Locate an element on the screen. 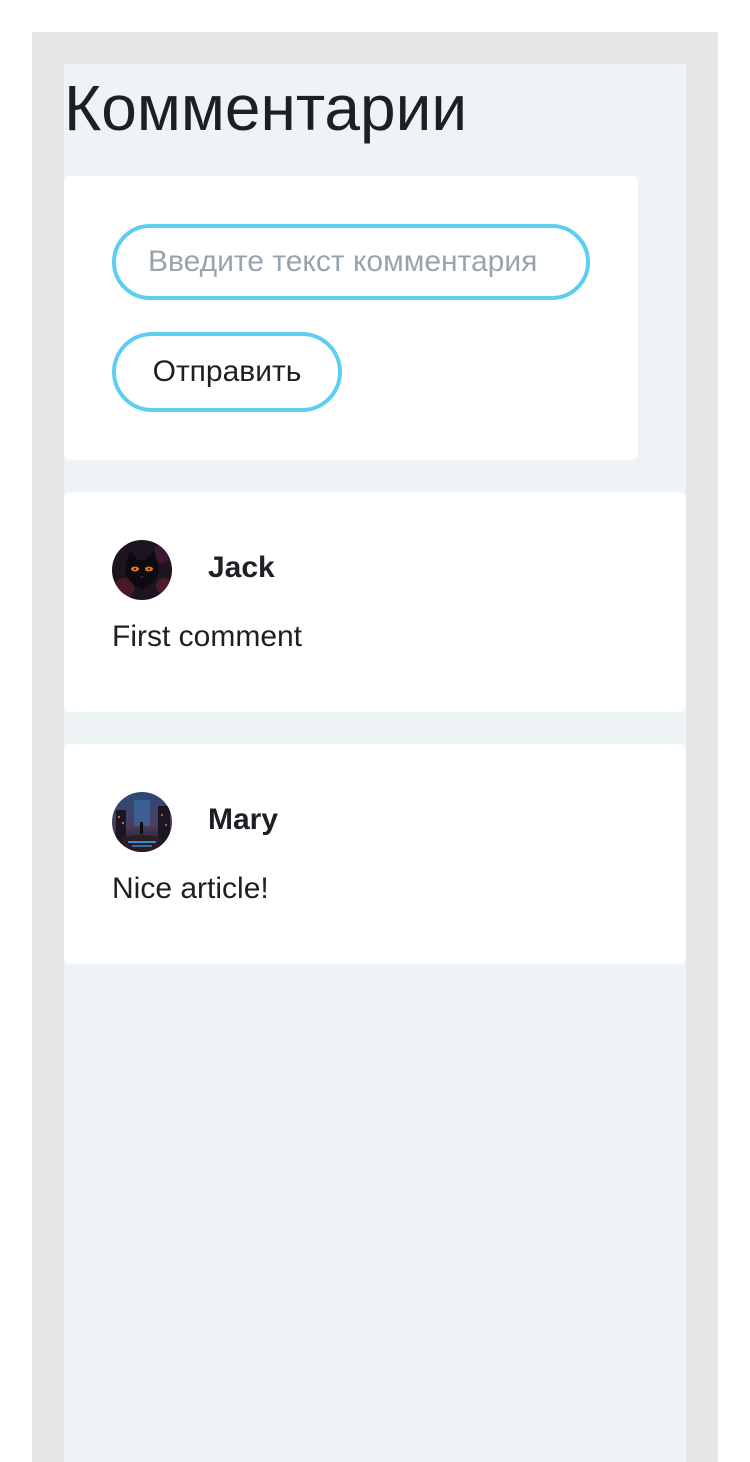 This screenshot has width=750, height=1462. comment-author: Jack is located at coordinates (241, 567).